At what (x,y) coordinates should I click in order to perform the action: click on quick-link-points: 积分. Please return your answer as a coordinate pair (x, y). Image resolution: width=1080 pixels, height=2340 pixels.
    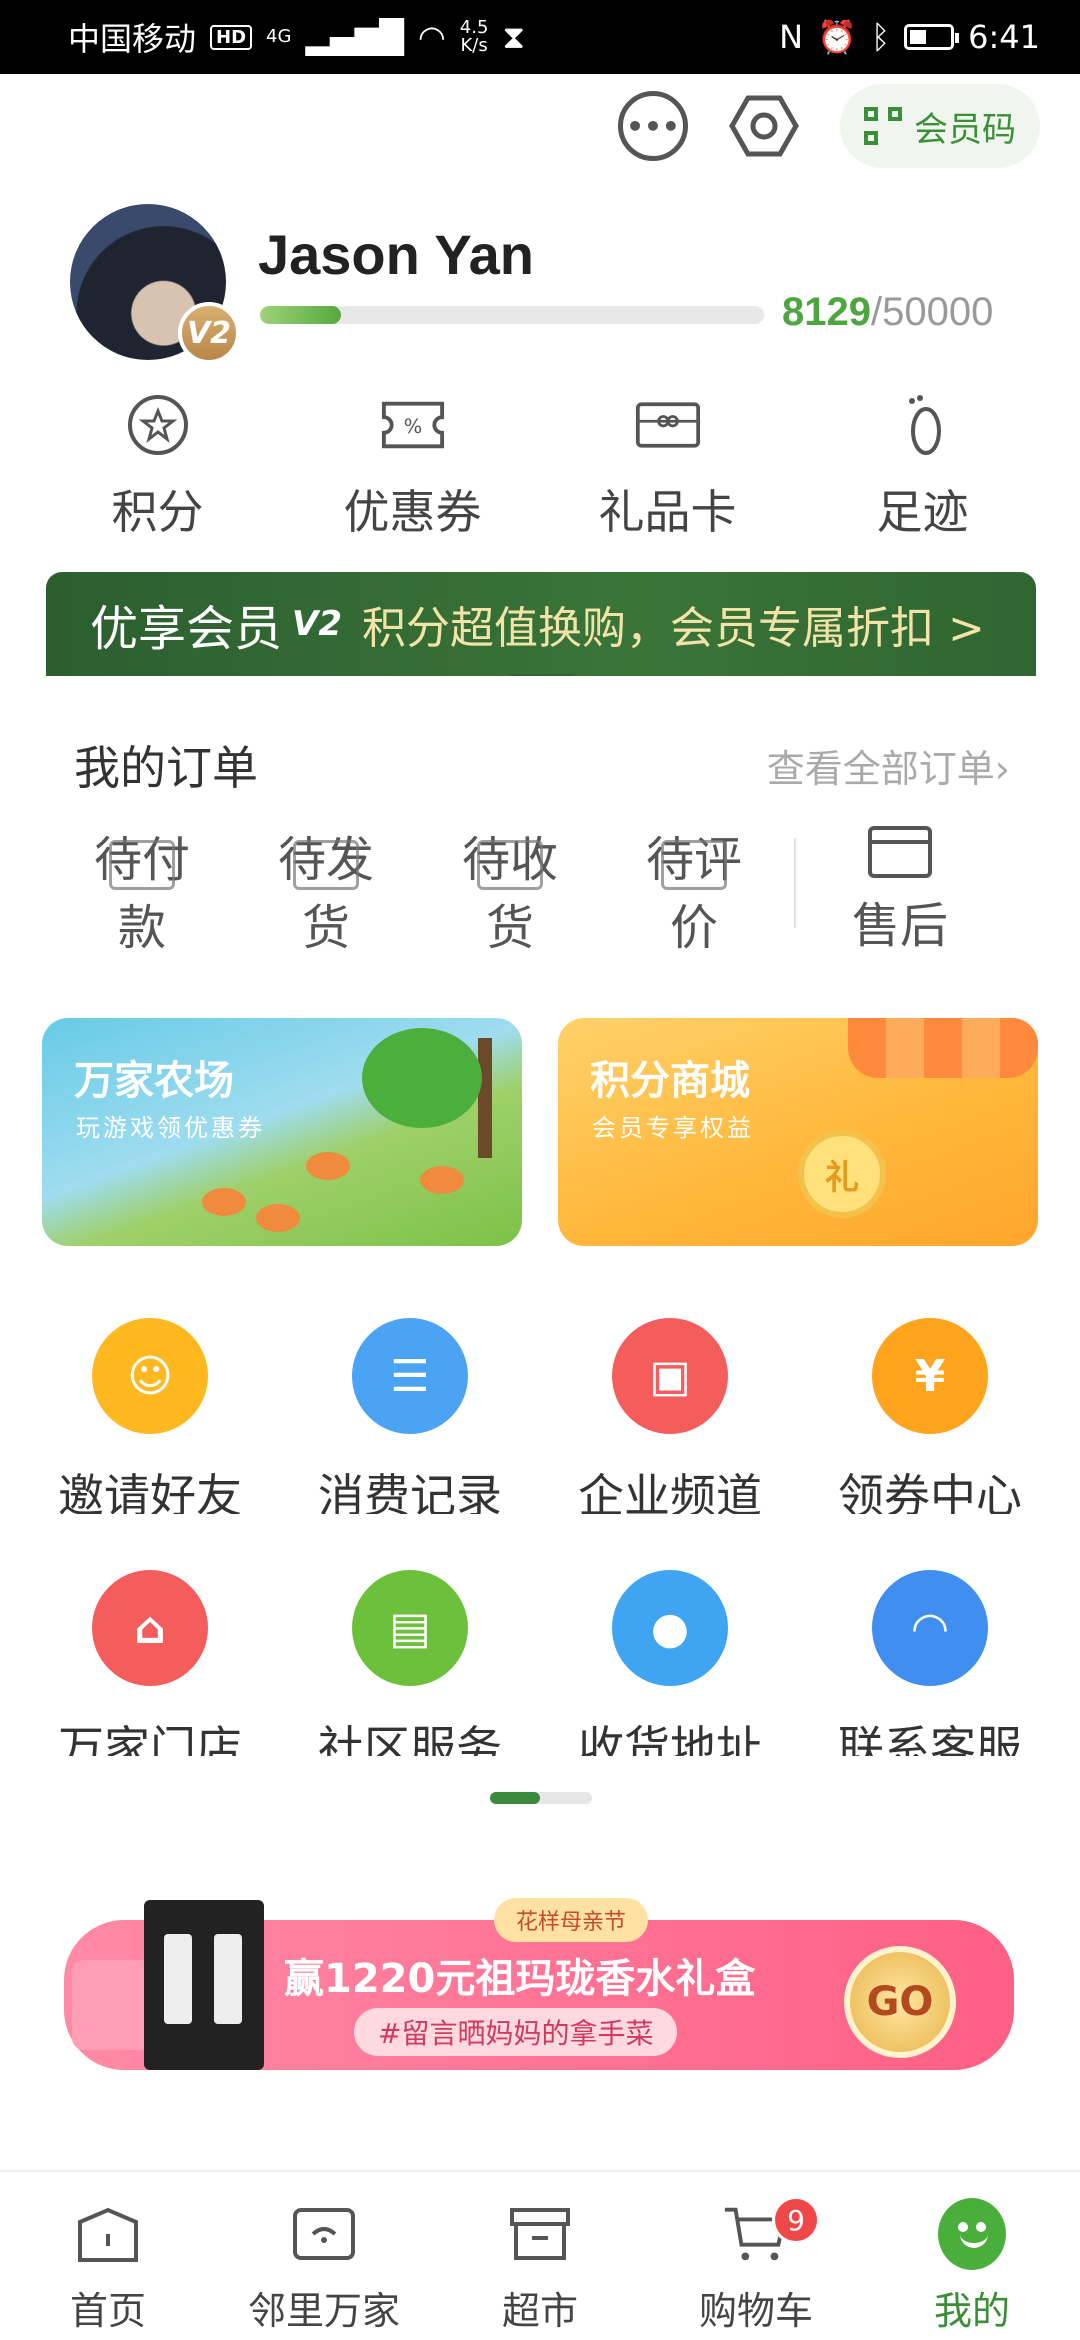
    Looking at the image, I should click on (158, 467).